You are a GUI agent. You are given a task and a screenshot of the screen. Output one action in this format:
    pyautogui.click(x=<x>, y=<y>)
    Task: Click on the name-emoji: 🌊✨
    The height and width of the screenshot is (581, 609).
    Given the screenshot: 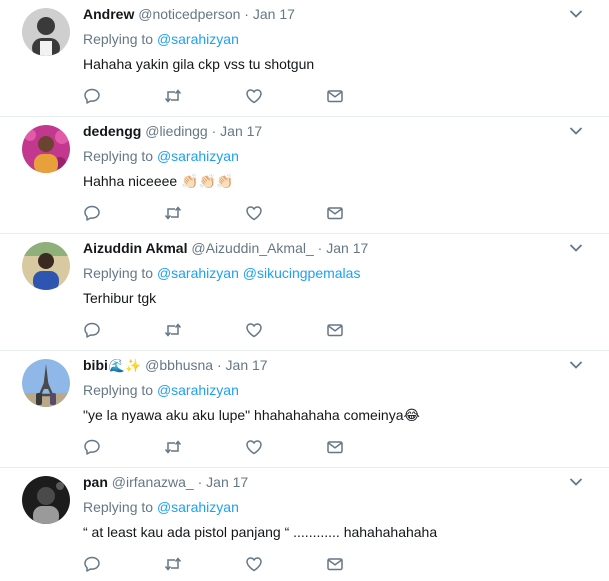 What is the action you would take?
    pyautogui.click(x=125, y=365)
    